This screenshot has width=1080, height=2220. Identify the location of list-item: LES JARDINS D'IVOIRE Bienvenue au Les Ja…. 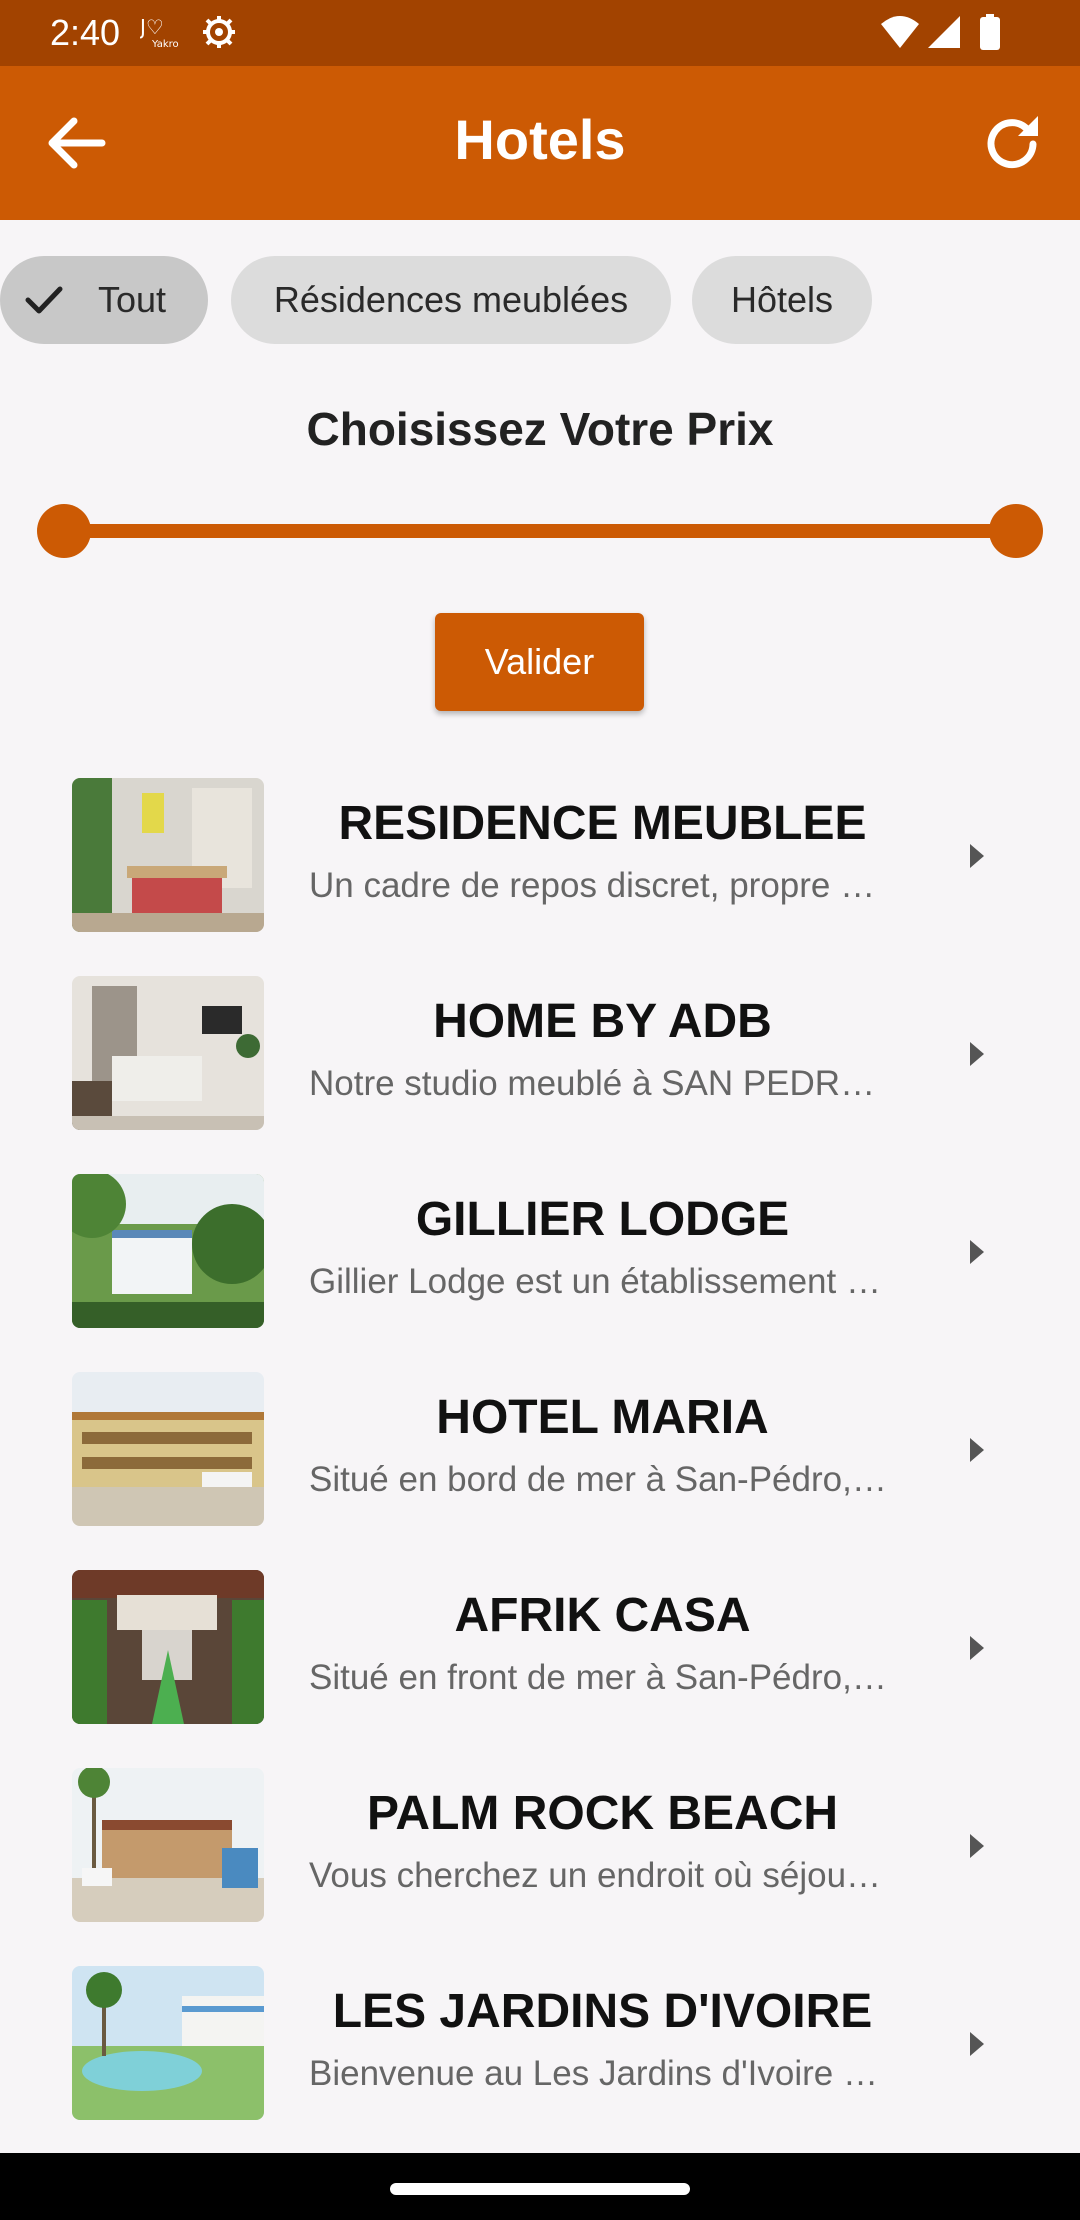
(540, 2065).